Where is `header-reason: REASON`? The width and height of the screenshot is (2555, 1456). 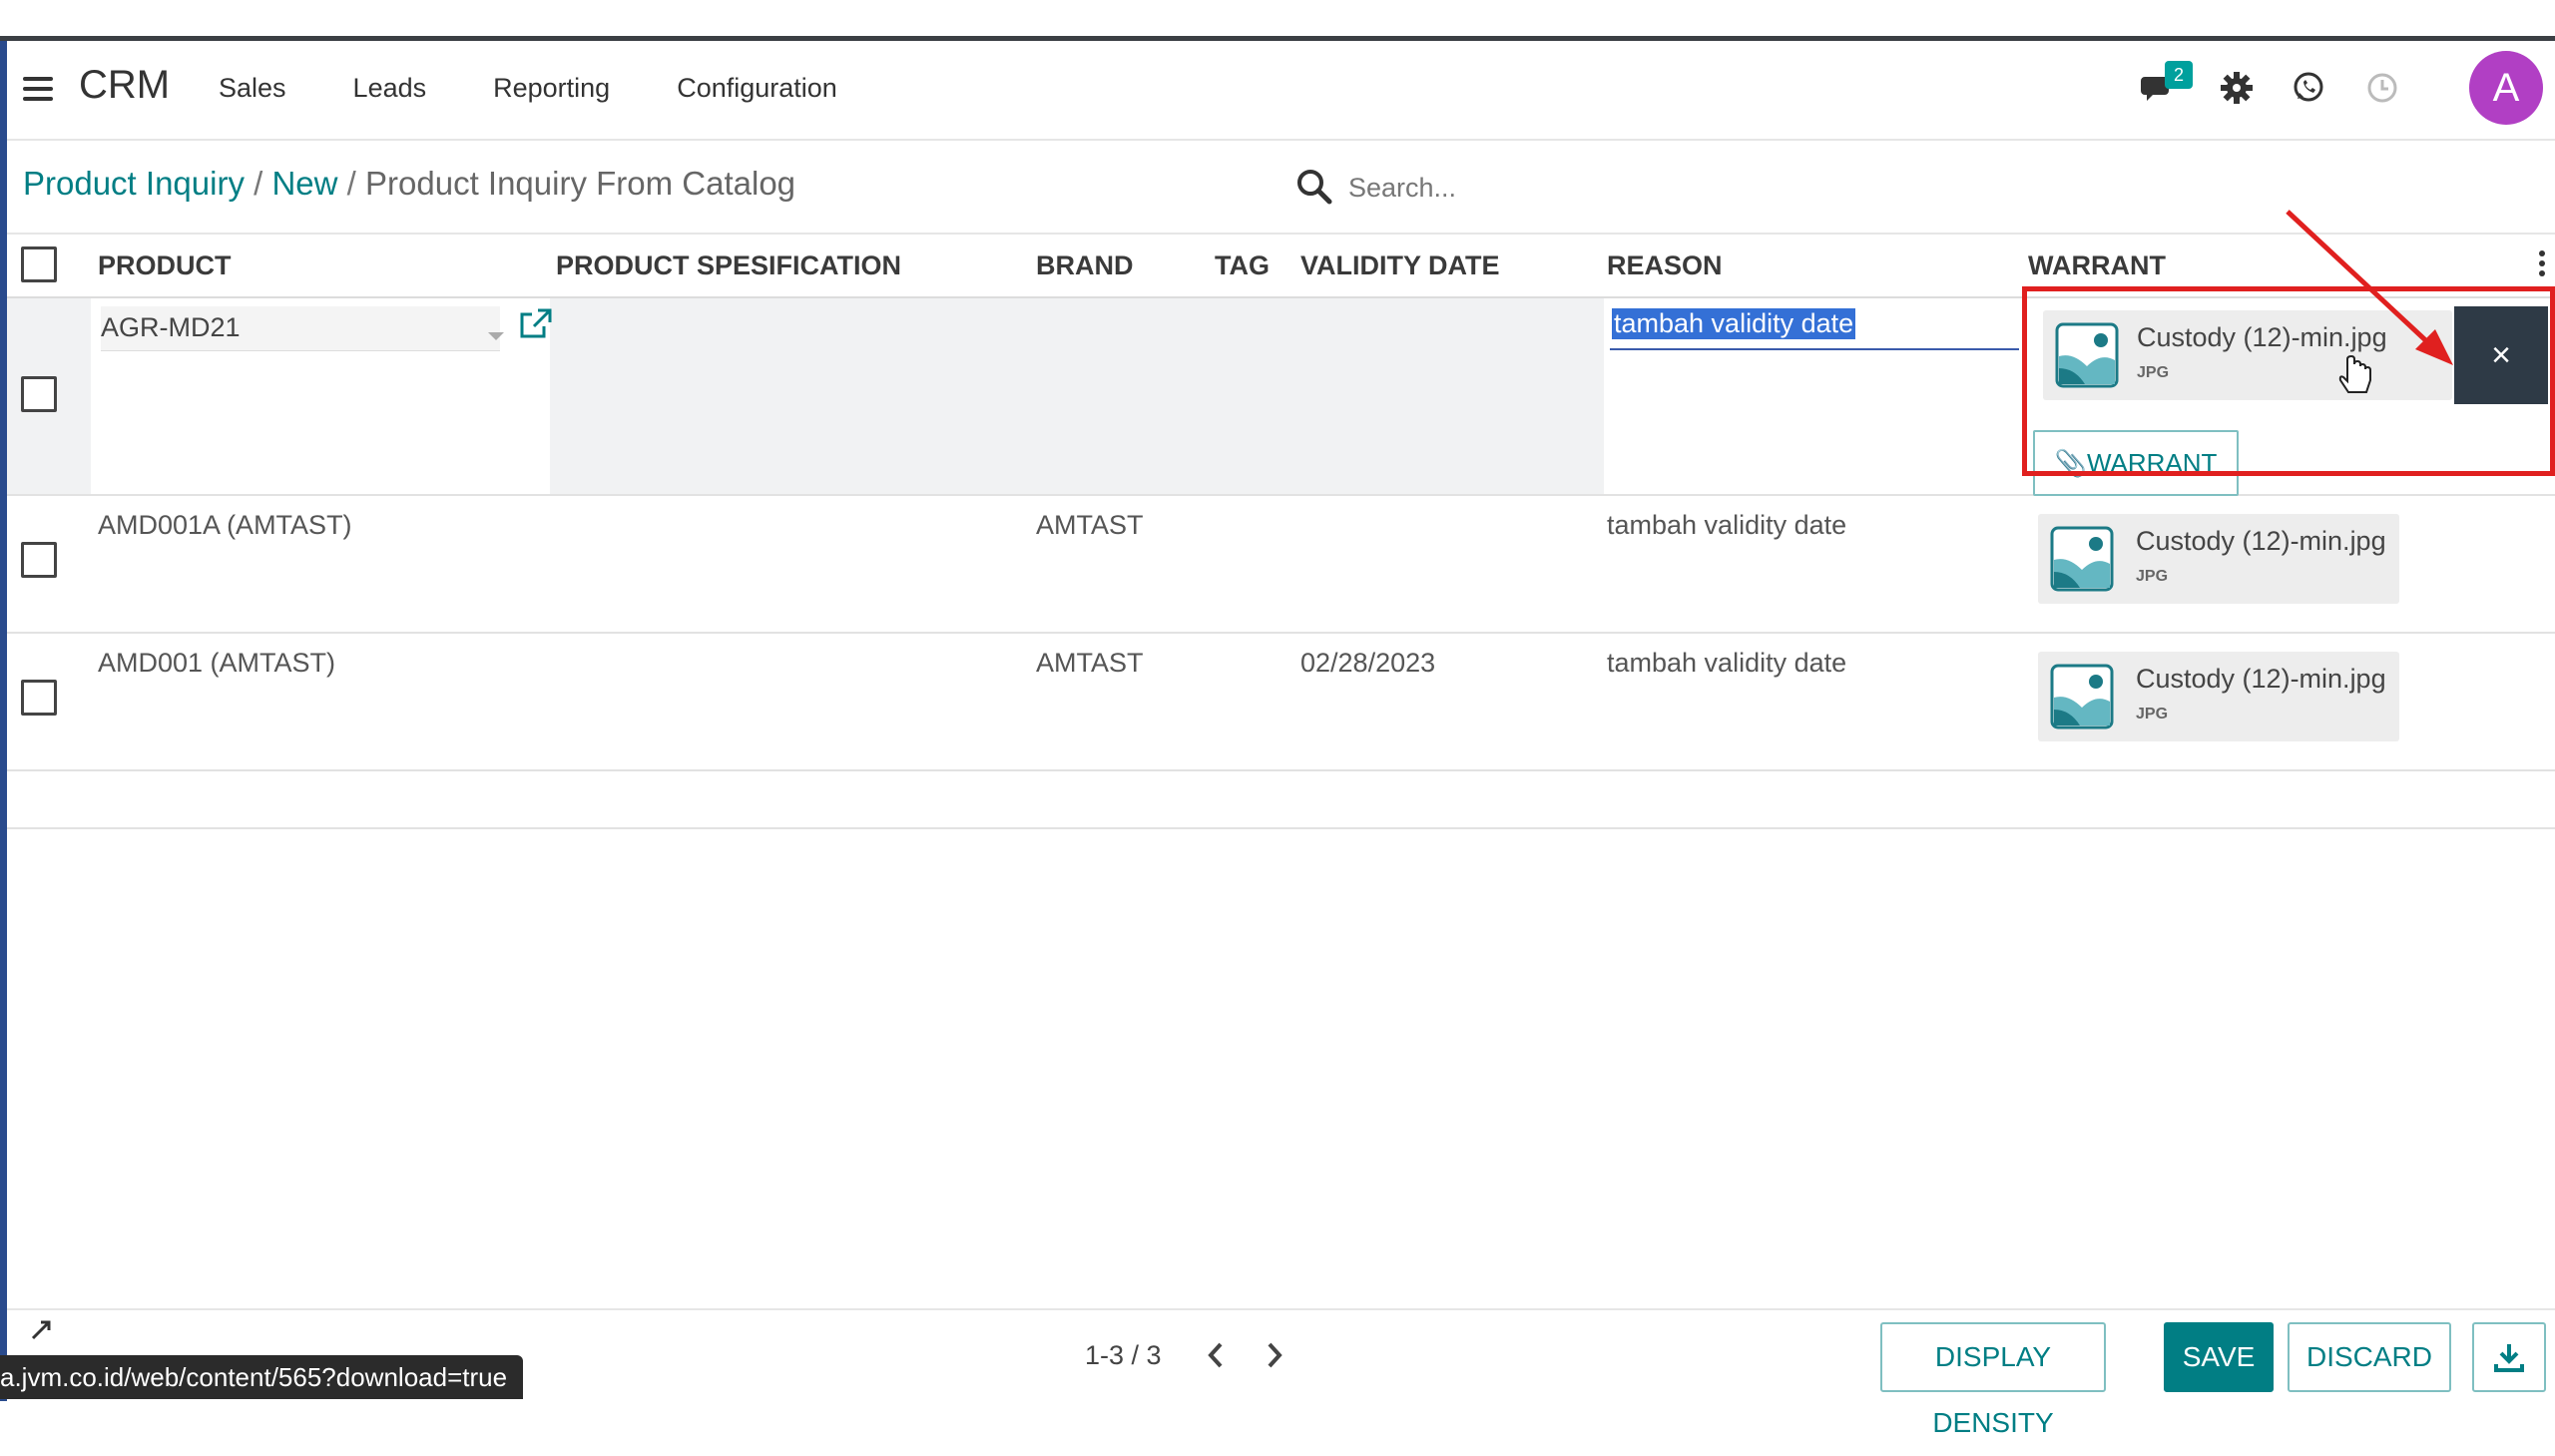
header-reason: REASON is located at coordinates (1665, 265).